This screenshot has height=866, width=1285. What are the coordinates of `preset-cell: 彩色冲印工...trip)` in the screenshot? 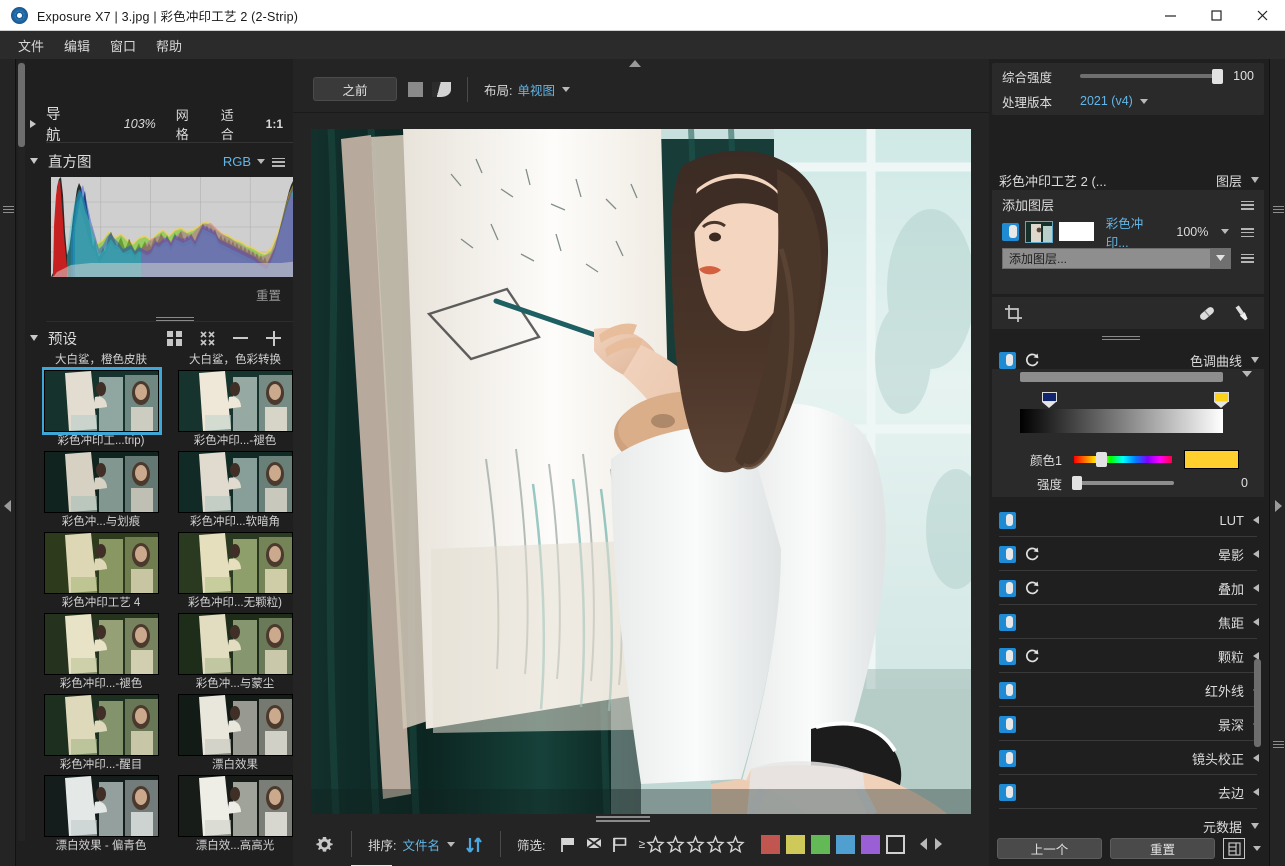 It's located at (102, 409).